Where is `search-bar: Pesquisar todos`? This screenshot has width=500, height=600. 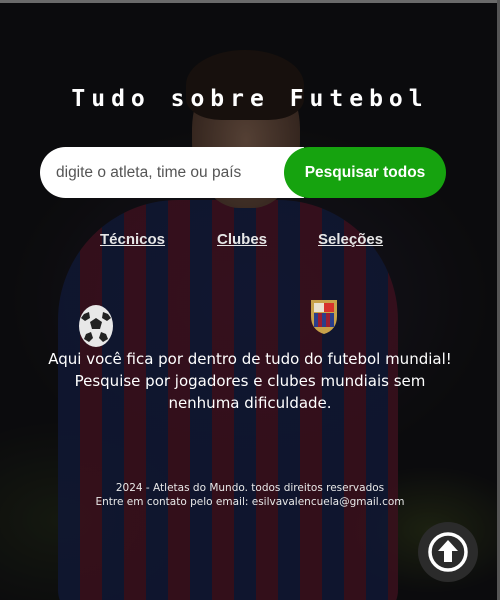
search-bar: Pesquisar todos is located at coordinates (243, 172).